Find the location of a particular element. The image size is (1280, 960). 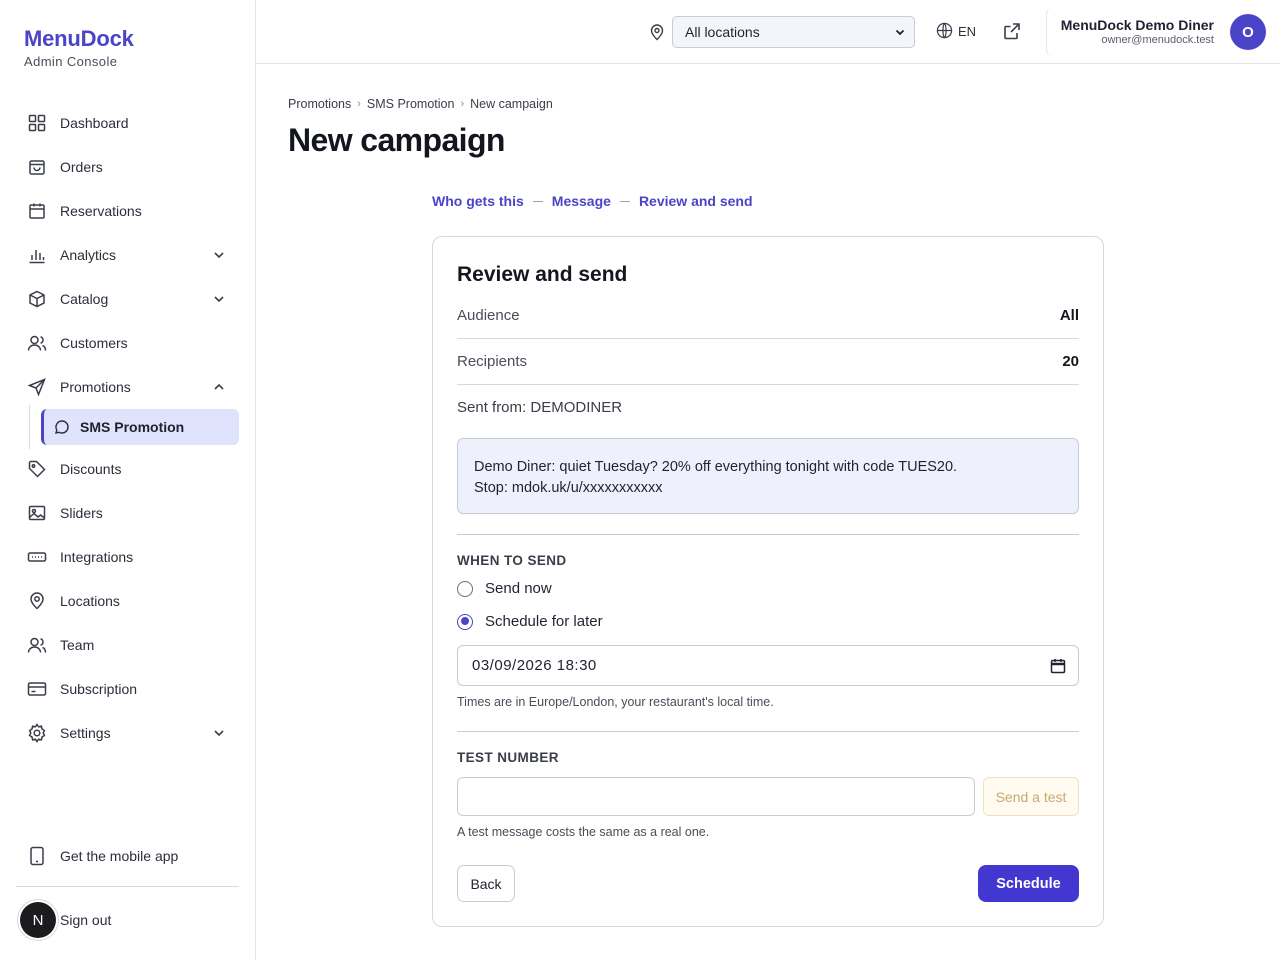

page-title: New campaign is located at coordinates (396, 140).